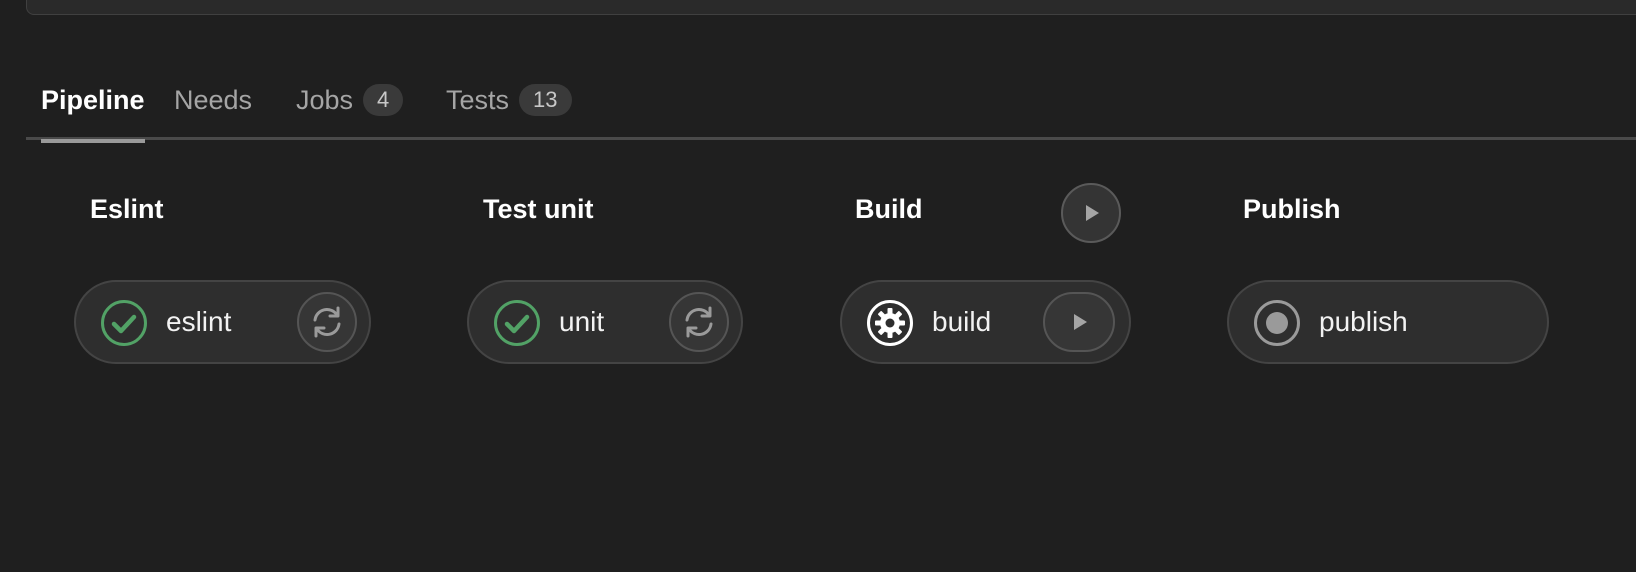 This screenshot has width=1636, height=572. I want to click on tab-pipeline-label: Pipeline, so click(93, 99).